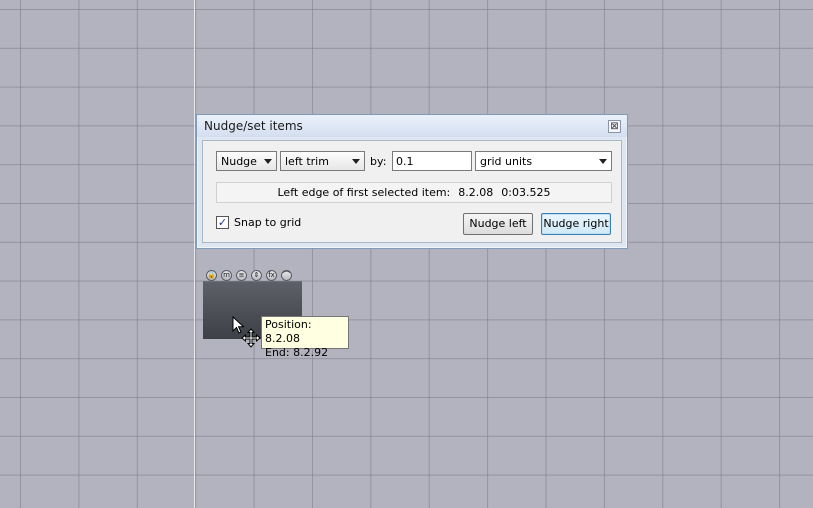 This screenshot has width=813, height=508. Describe the element at coordinates (286, 275) in the screenshot. I see `envelope-icon: ⌒` at that location.